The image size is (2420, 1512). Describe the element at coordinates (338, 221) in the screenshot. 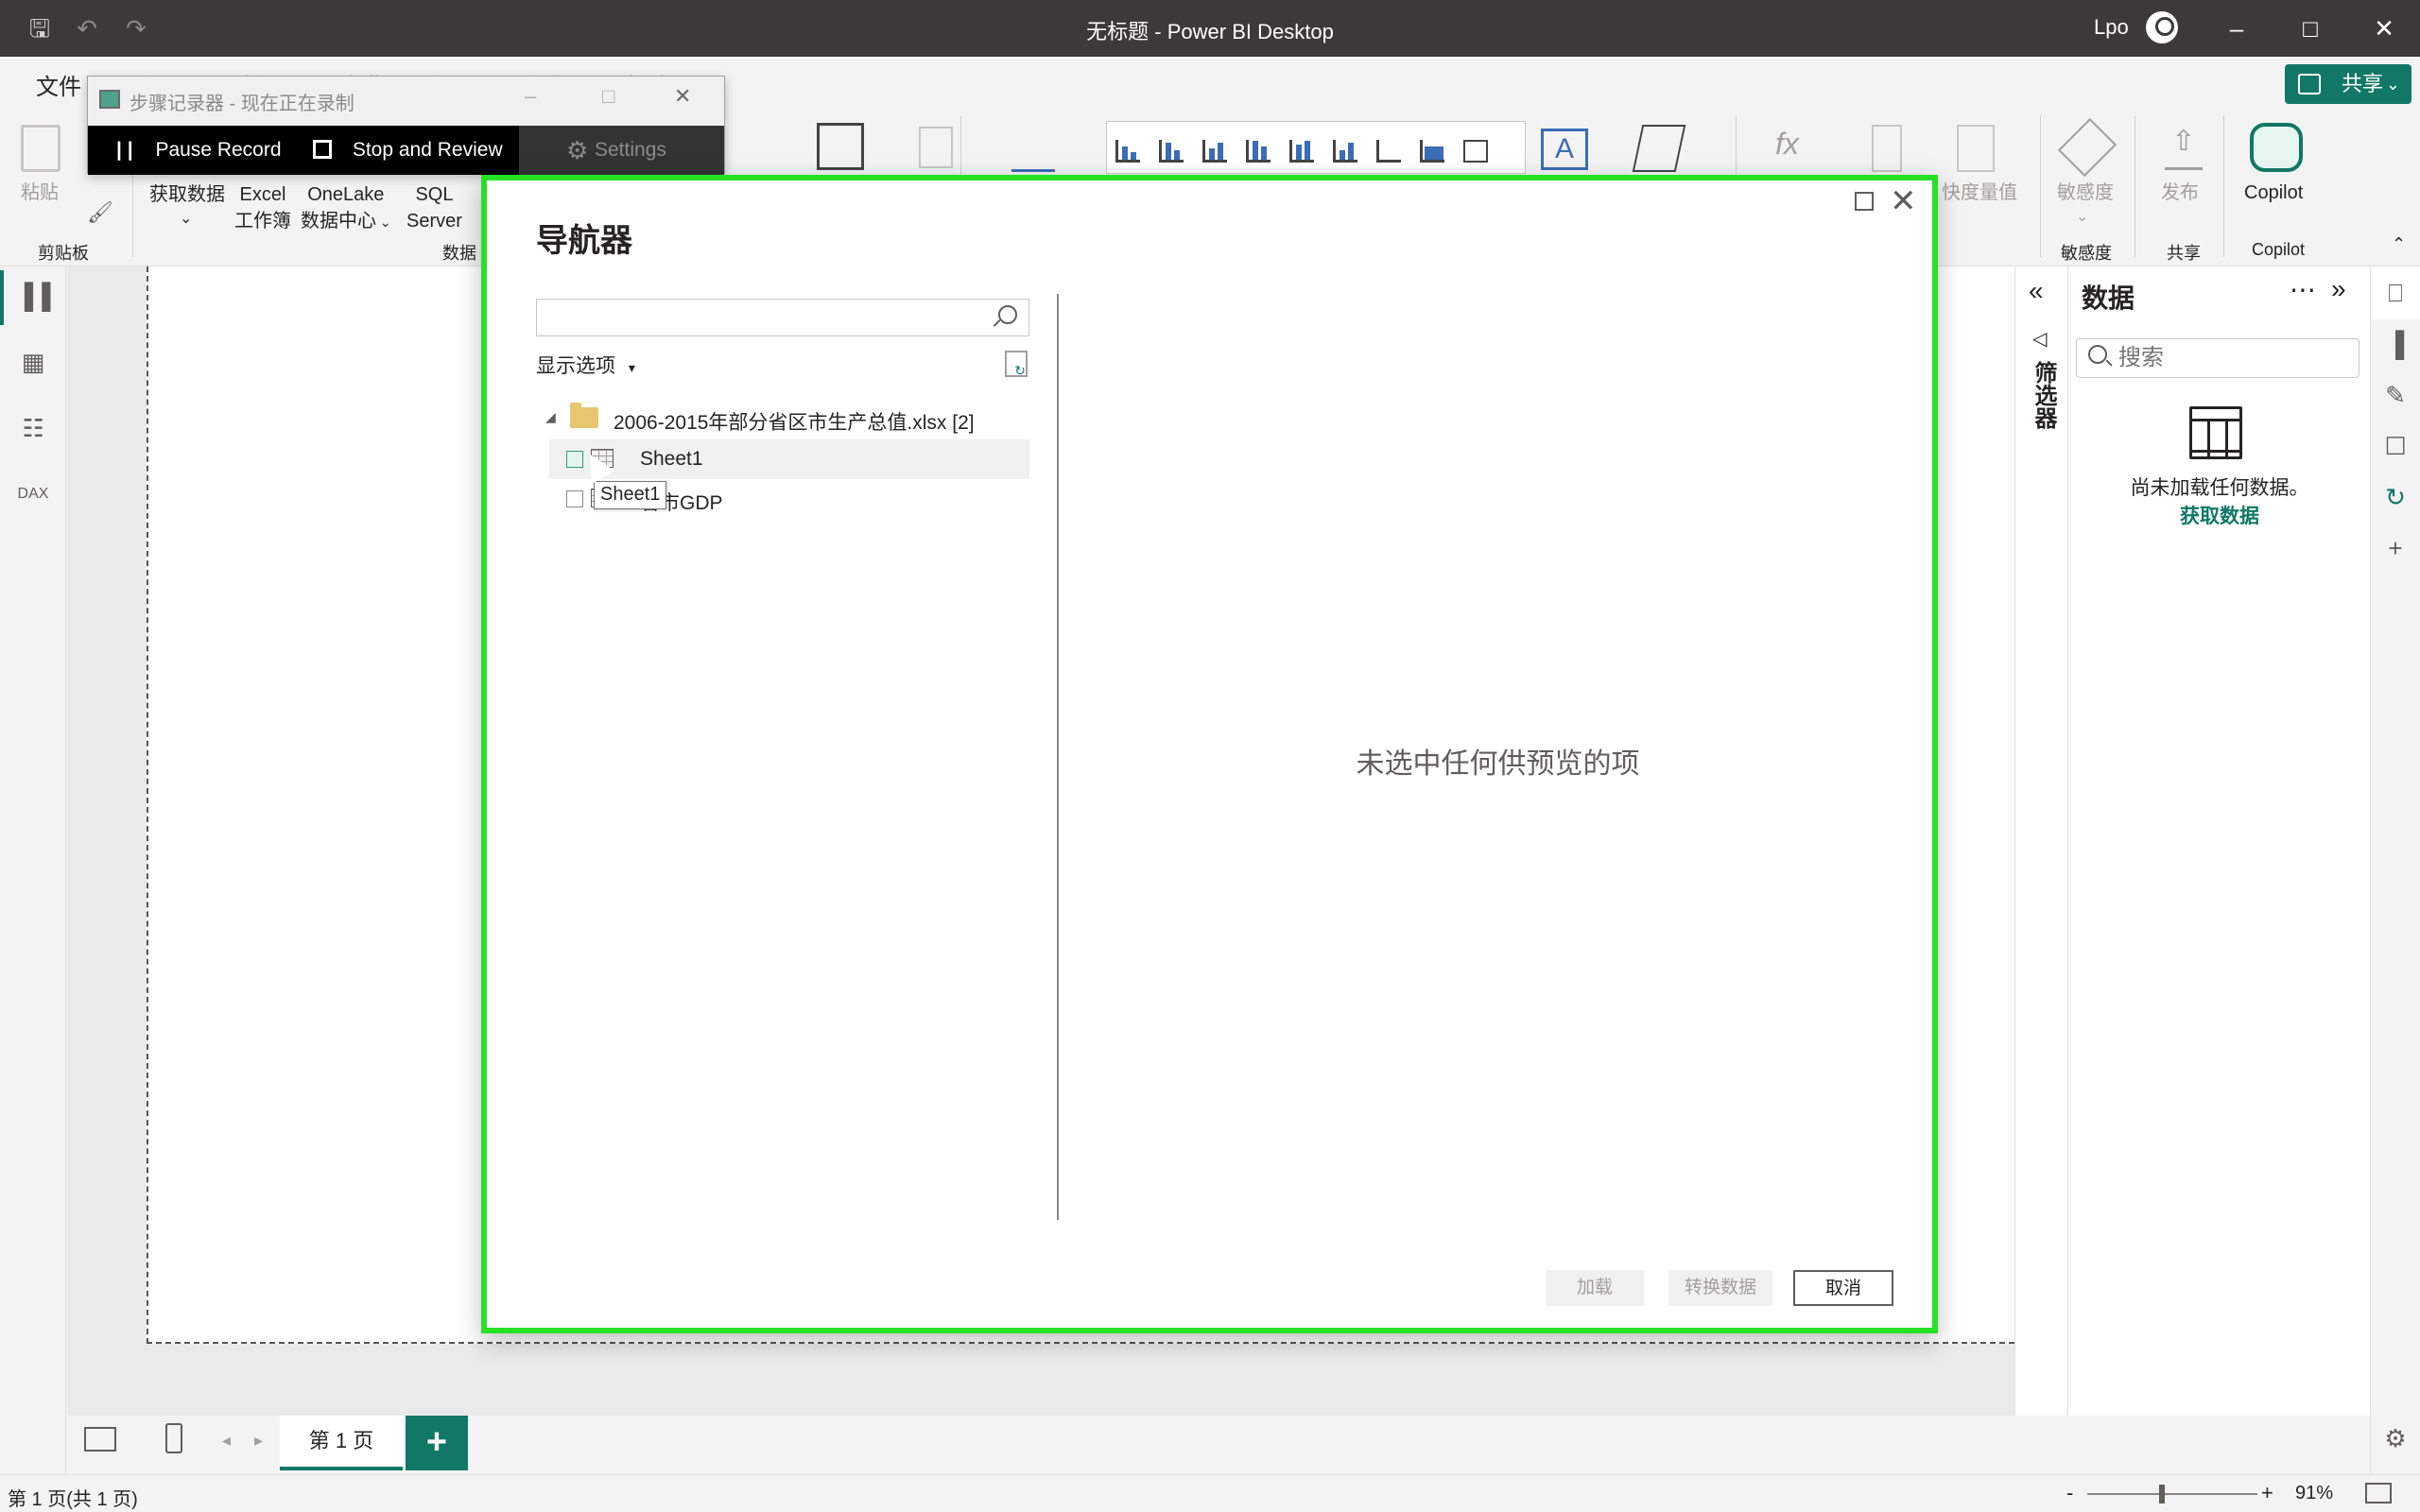

I see `onelake-label-2: 数据中心` at that location.